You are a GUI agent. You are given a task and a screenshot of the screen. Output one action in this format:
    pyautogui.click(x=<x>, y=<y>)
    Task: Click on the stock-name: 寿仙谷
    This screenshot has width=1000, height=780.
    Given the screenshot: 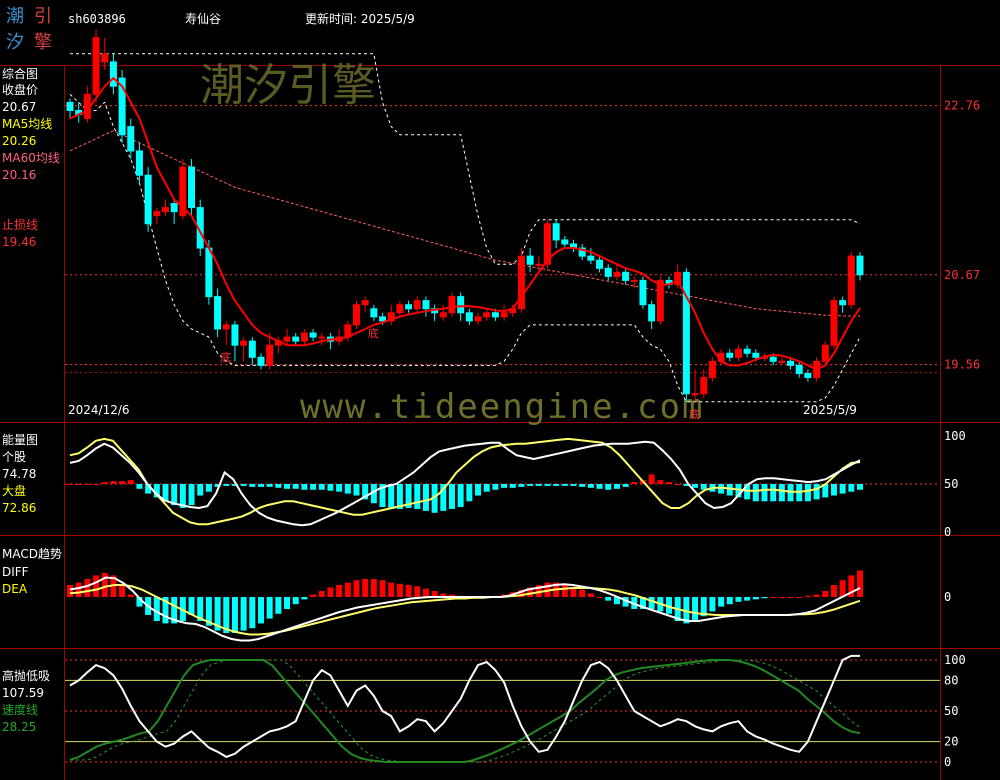 What is the action you would take?
    pyautogui.click(x=203, y=19)
    